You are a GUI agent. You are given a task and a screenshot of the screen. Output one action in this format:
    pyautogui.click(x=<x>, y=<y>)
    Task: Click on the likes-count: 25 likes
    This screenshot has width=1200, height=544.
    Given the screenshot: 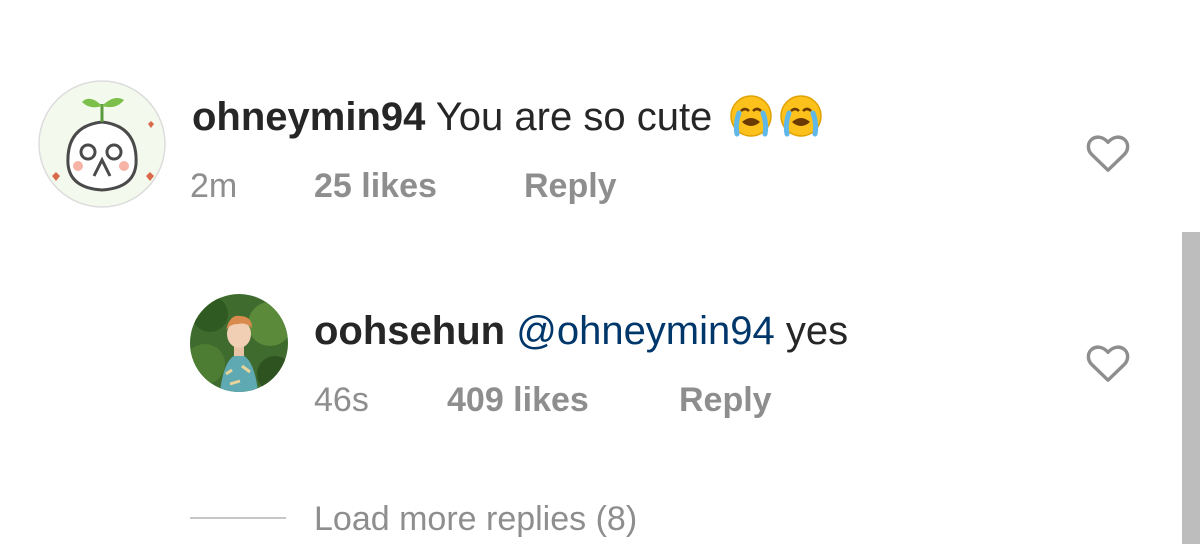 What is the action you would take?
    pyautogui.click(x=375, y=186)
    